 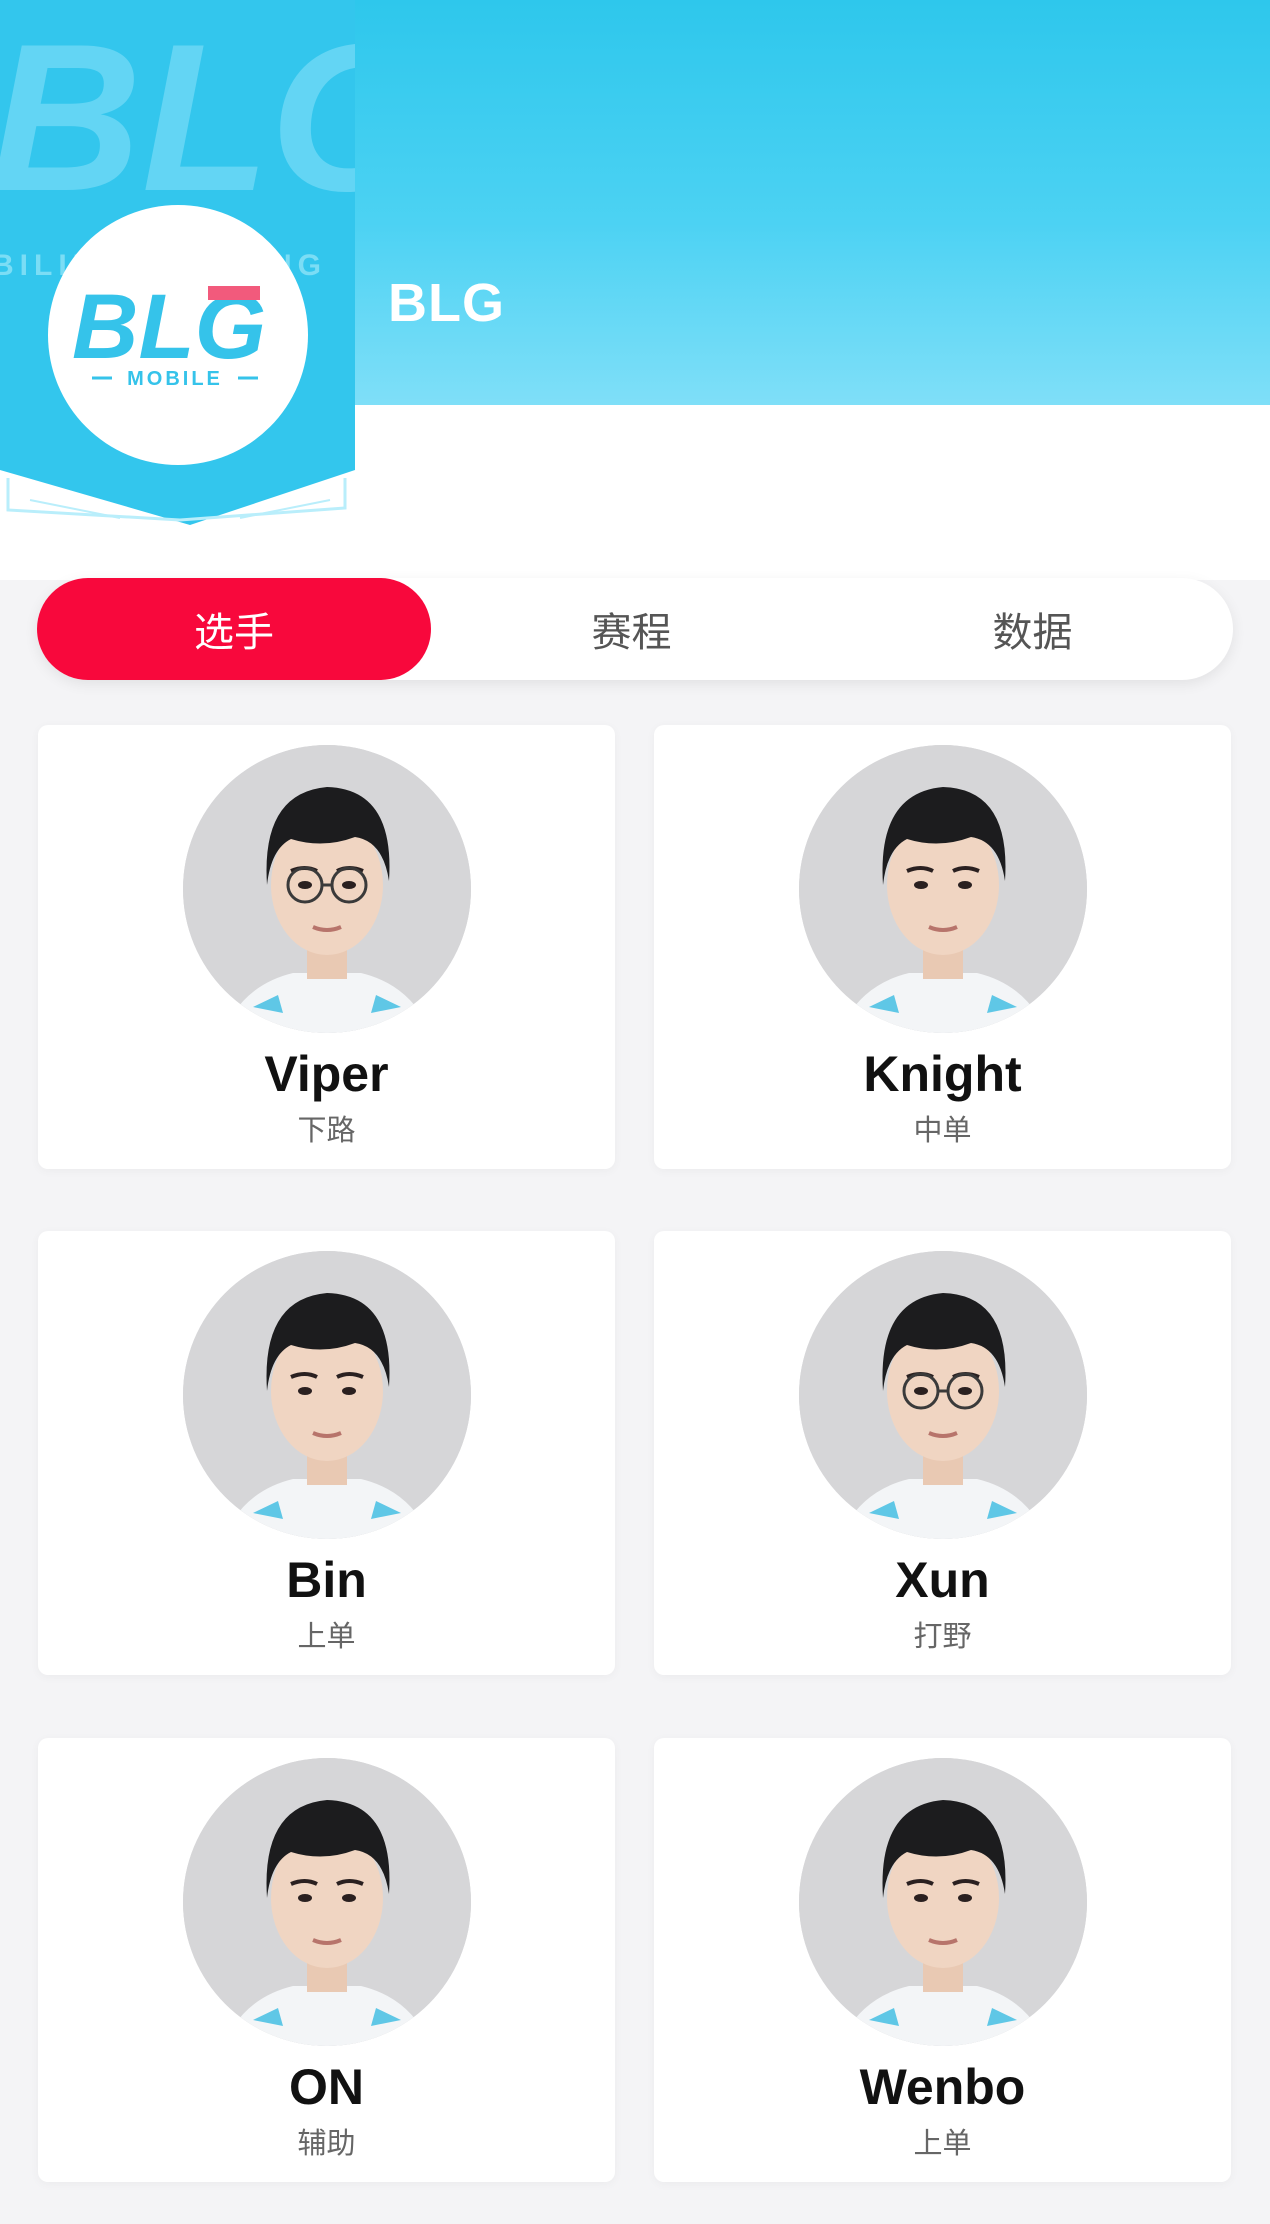 What do you see at coordinates (234, 629) in the screenshot?
I see `tab-players: 选手` at bounding box center [234, 629].